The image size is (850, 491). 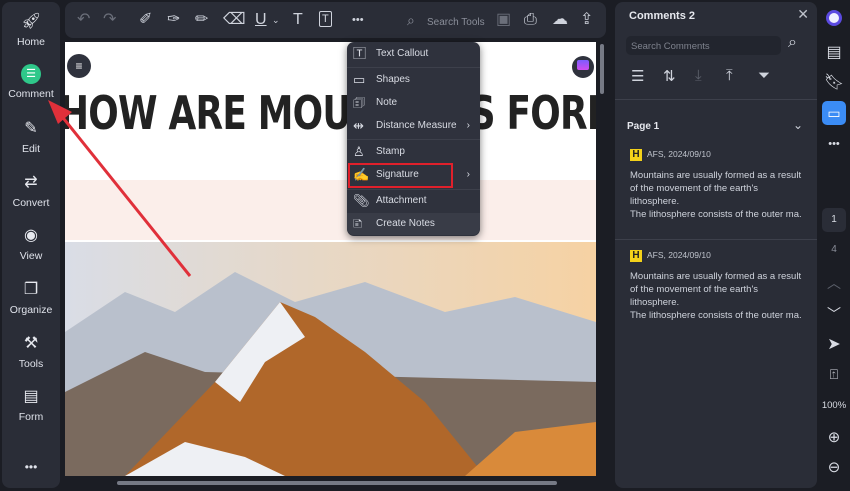 What do you see at coordinates (803, 14) in the screenshot?
I see `close-icon: ✕` at bounding box center [803, 14].